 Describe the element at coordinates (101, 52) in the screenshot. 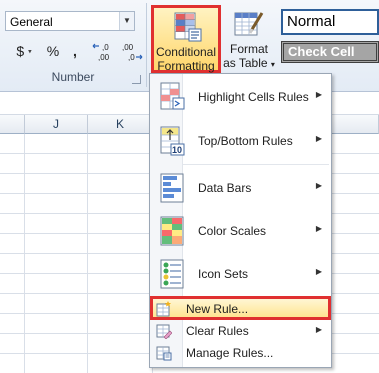

I see `increase-decimal-icon: ,0 ,00` at that location.